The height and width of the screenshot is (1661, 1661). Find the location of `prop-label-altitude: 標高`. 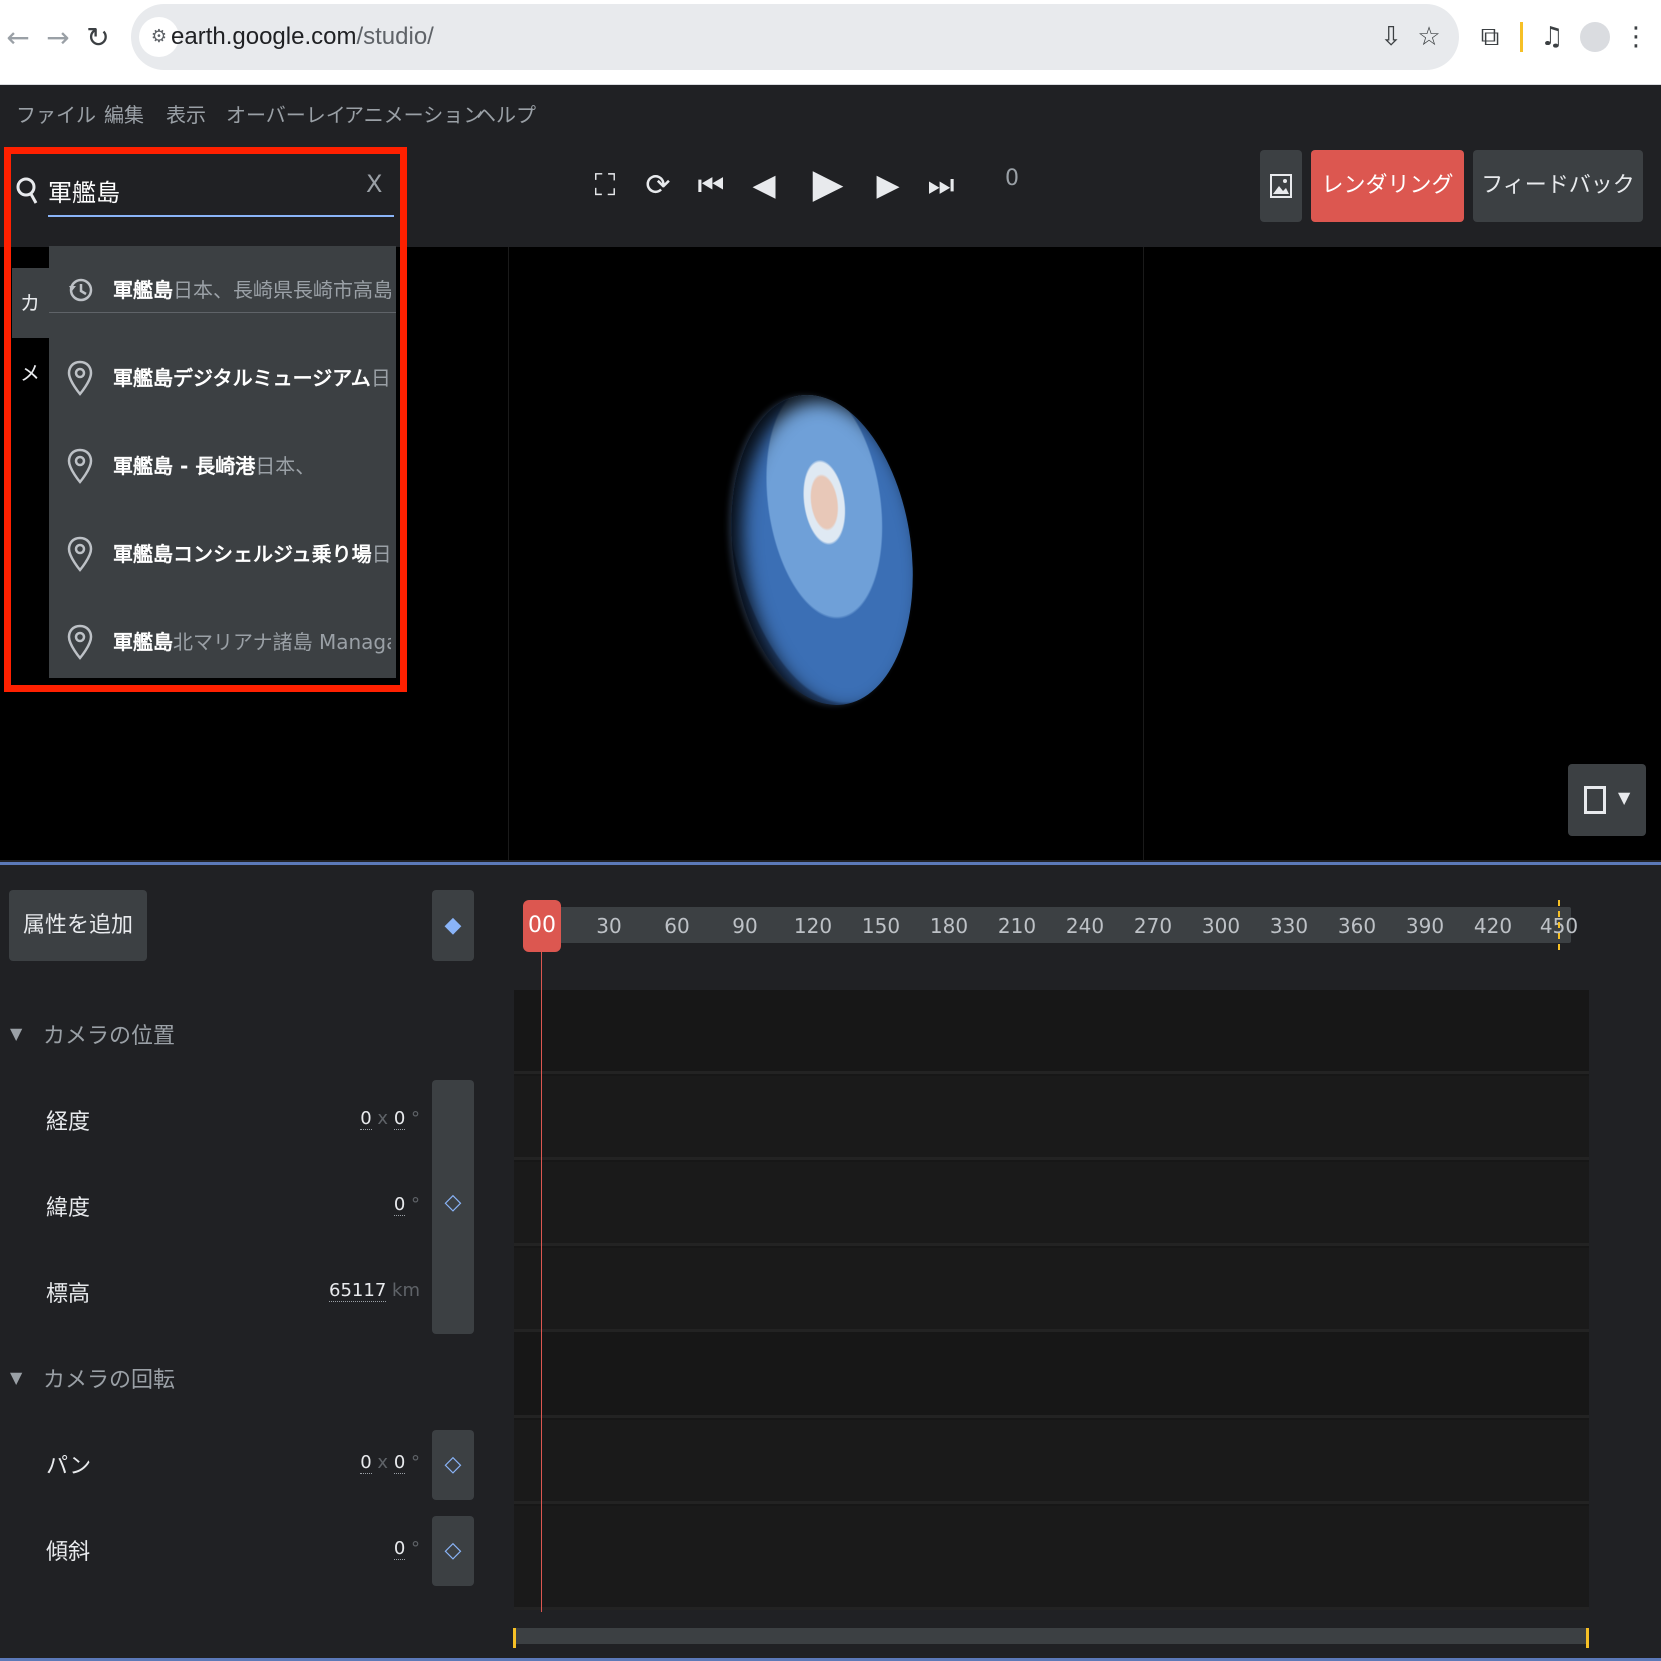

prop-label-altitude: 標高 is located at coordinates (68, 1294).